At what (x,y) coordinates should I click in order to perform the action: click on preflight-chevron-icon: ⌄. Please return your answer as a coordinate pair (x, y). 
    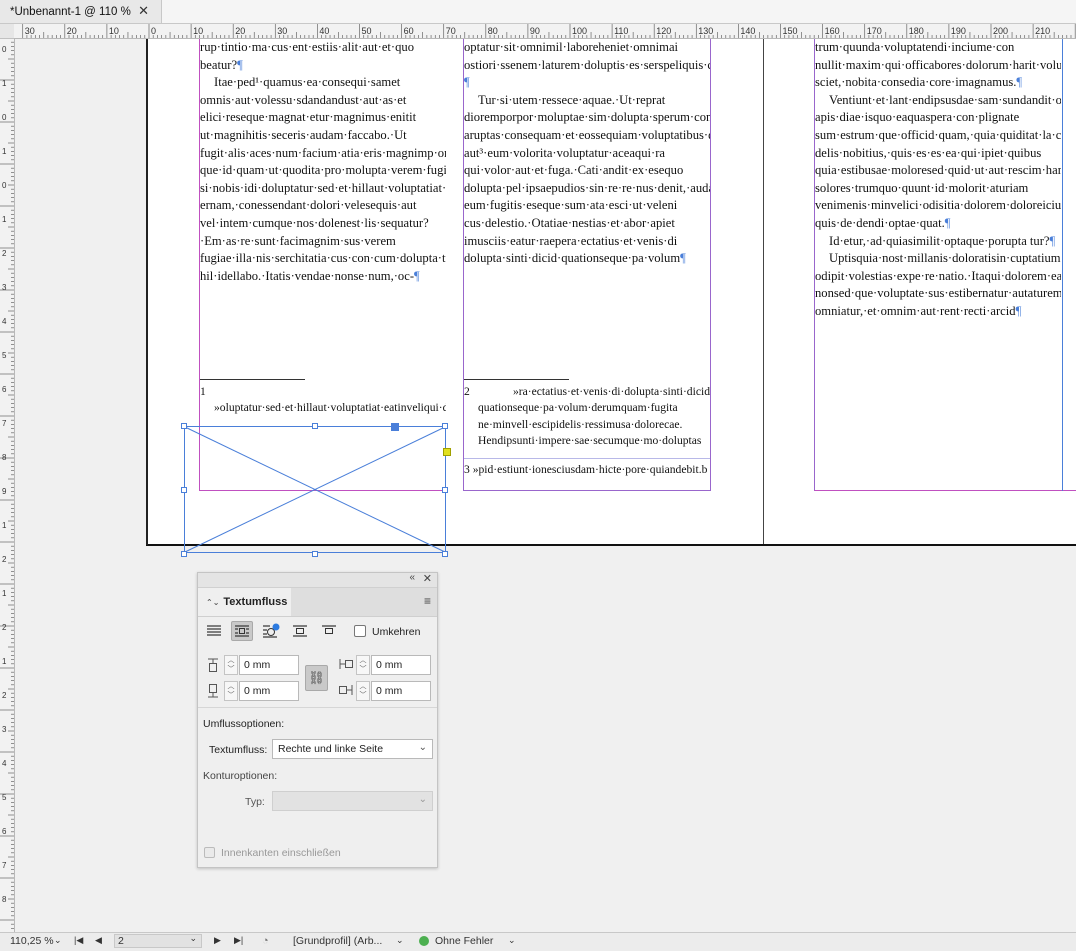
    Looking at the image, I should click on (512, 940).